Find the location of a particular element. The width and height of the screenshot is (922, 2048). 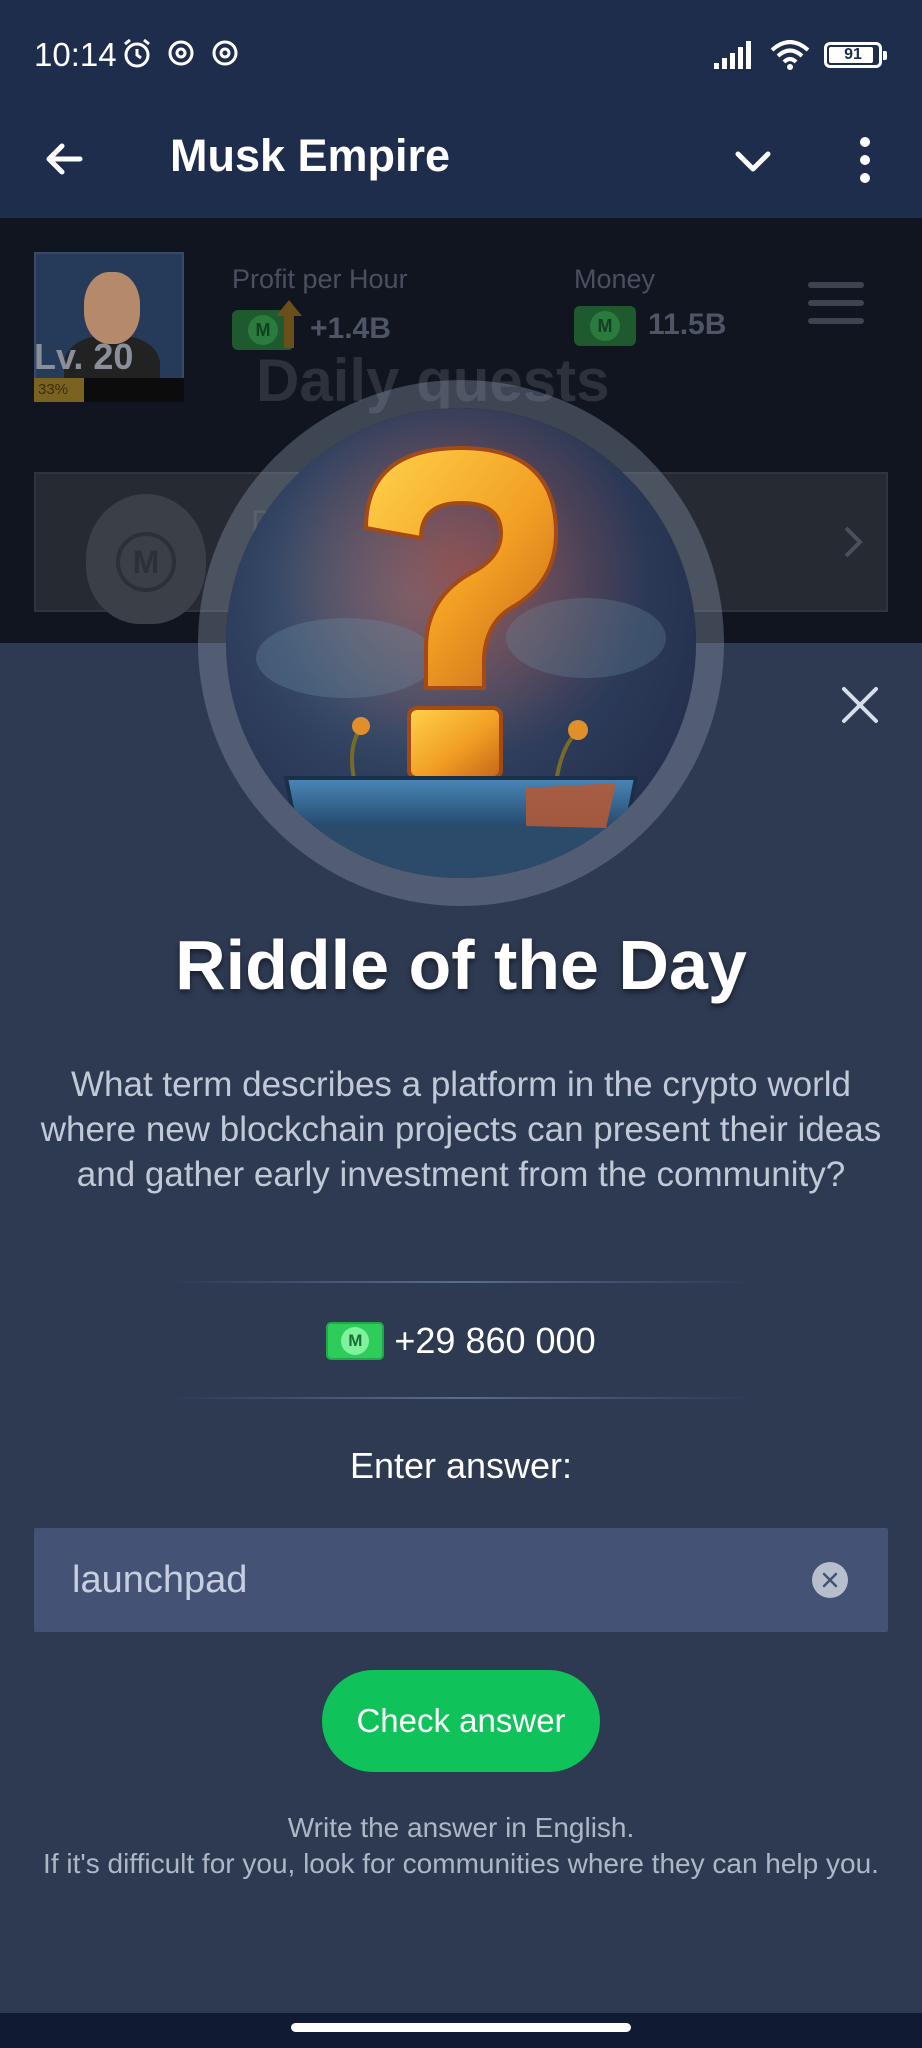

riddle-title: Riddle of the Day is located at coordinates (461, 965).